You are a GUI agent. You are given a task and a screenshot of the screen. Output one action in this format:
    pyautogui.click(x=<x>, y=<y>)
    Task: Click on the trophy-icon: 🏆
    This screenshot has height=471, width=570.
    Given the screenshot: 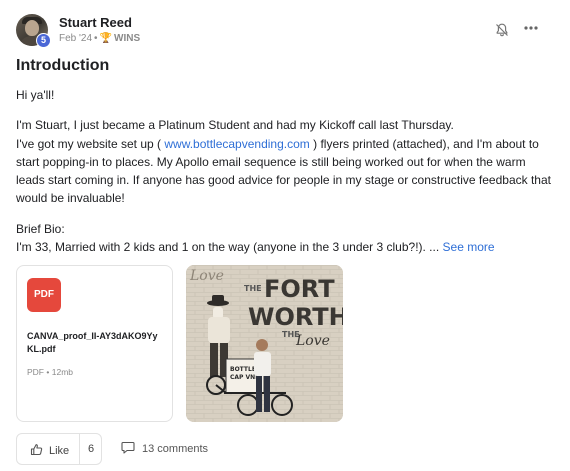 What is the action you would take?
    pyautogui.click(x=106, y=38)
    